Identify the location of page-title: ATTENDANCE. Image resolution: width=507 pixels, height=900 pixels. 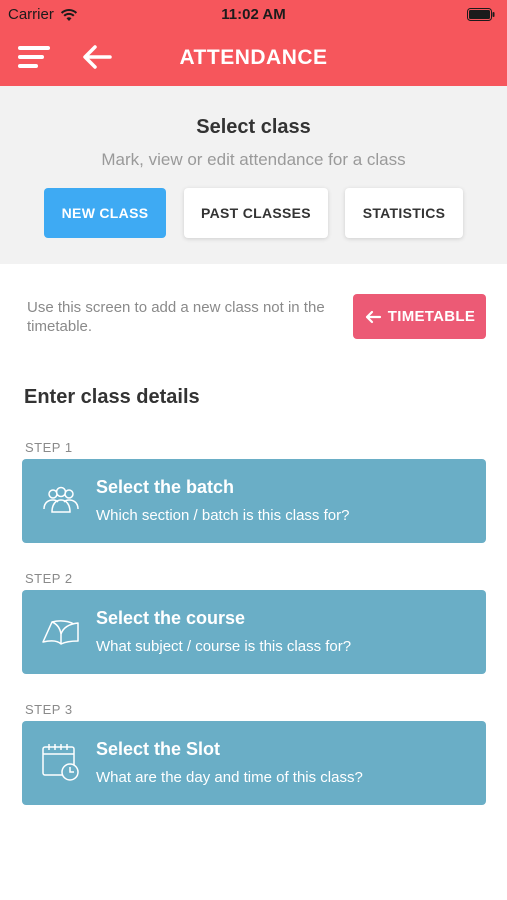
(253, 57).